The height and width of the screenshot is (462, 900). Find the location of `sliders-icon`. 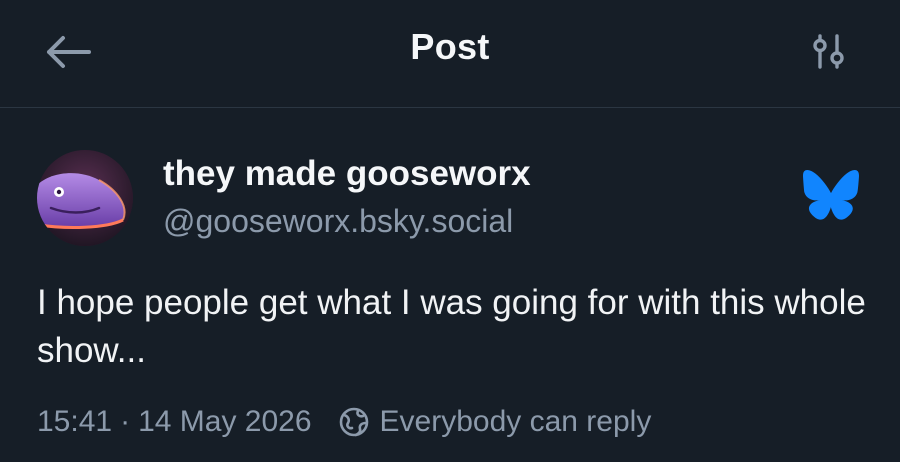

sliders-icon is located at coordinates (828, 51).